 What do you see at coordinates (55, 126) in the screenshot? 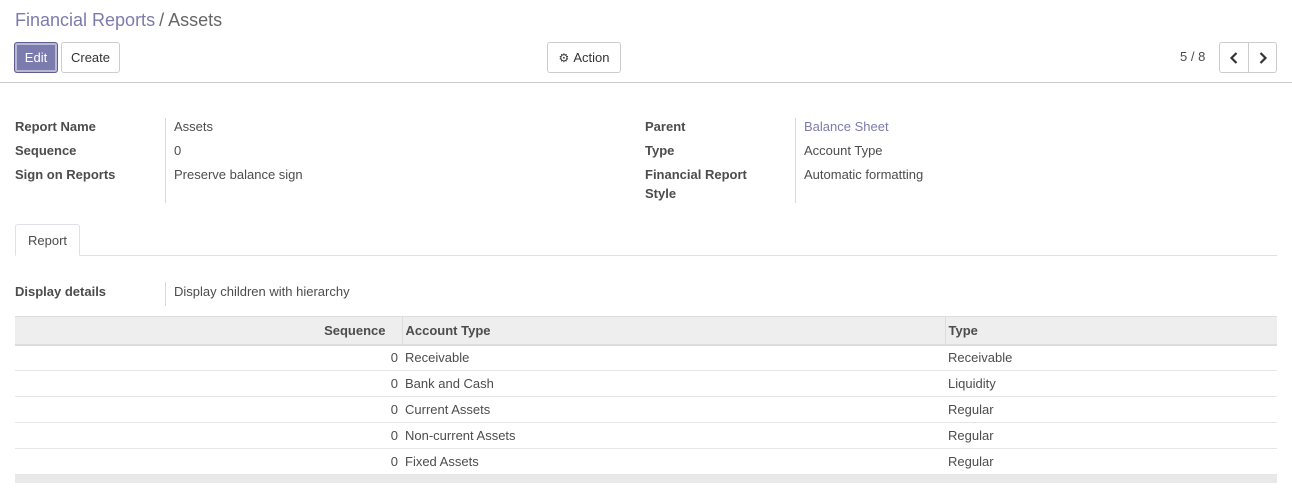
I see `report-name-label: Report Name` at bounding box center [55, 126].